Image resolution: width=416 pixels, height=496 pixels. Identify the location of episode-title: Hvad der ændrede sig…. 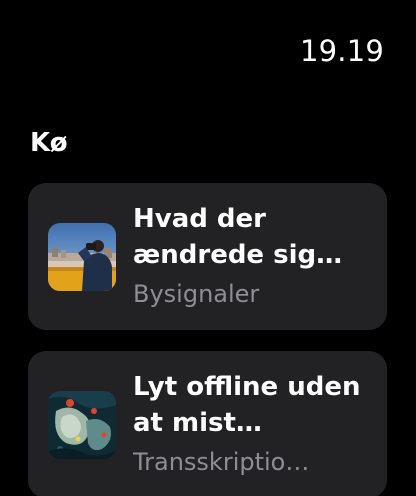
(238, 237).